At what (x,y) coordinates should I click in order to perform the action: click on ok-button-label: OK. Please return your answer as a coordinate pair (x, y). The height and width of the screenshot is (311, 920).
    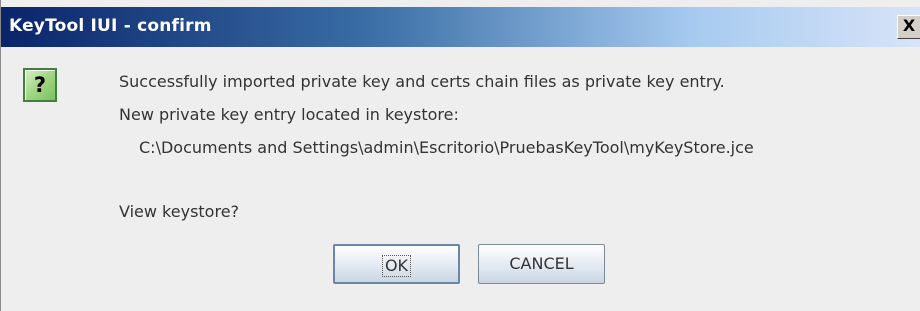
    Looking at the image, I should click on (396, 265).